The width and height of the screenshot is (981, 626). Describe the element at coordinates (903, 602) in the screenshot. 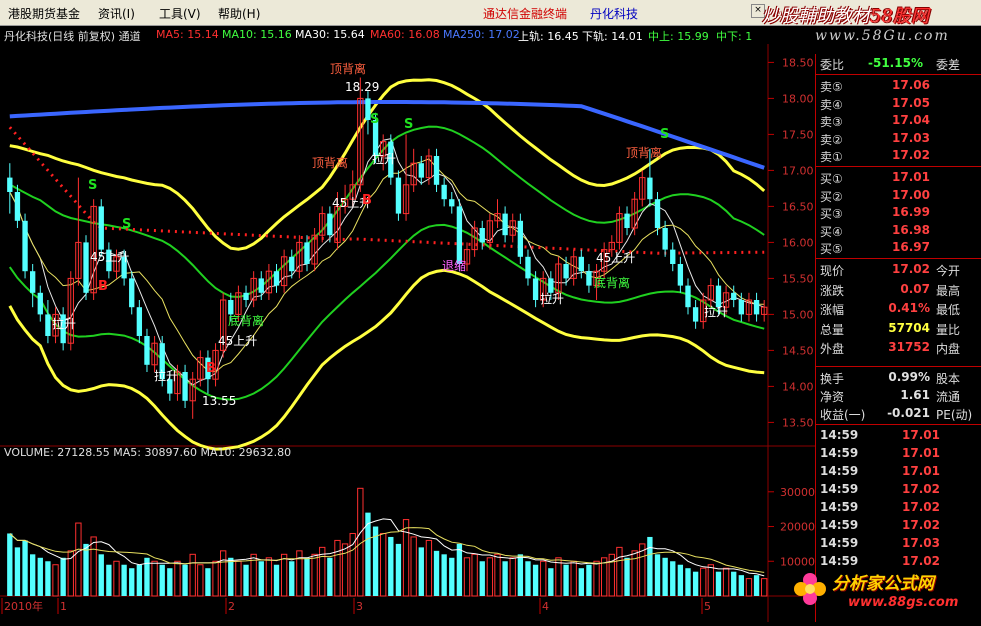

I see `logo-url: www.88gs.com` at that location.